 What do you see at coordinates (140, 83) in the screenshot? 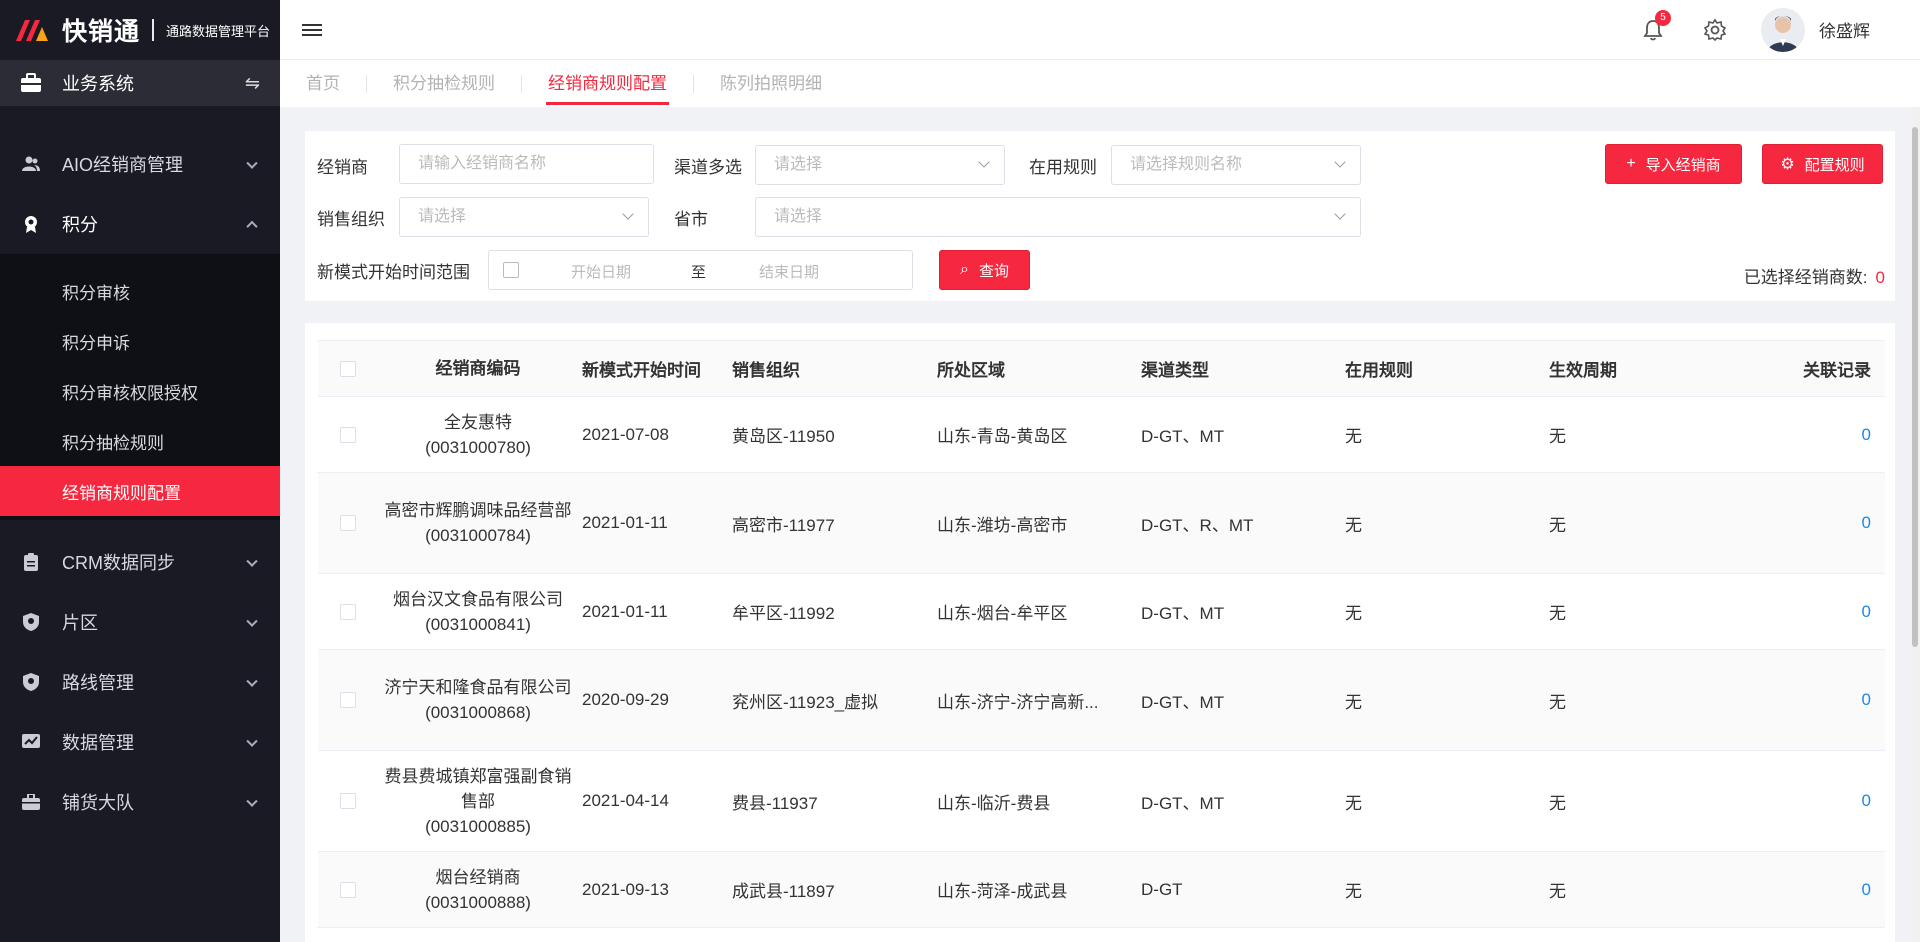
I see `system-switcher: 业务系统 ⇋` at bounding box center [140, 83].